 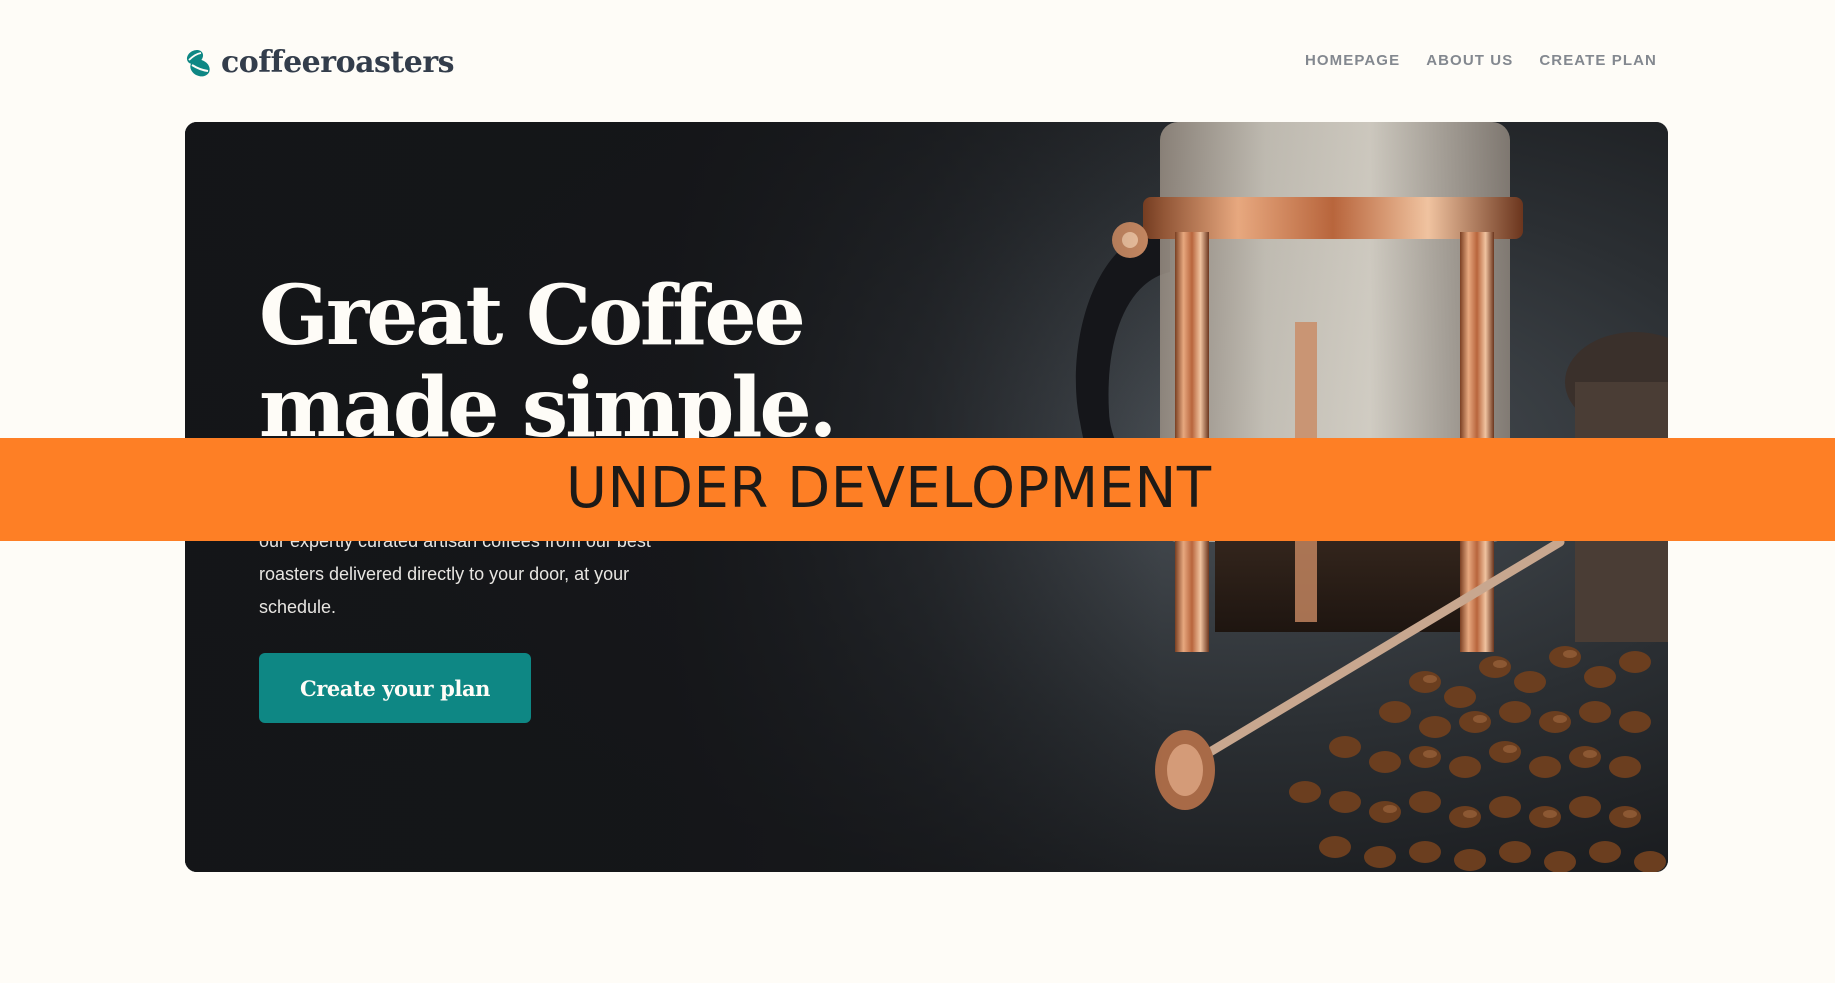 I want to click on hero-title: Great Coffee made simple., so click(x=548, y=362).